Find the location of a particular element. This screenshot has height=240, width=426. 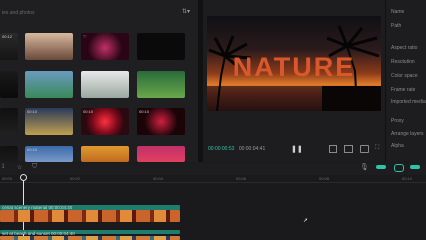

ruler-tick-label: 00:06 is located at coordinates (241, 178).